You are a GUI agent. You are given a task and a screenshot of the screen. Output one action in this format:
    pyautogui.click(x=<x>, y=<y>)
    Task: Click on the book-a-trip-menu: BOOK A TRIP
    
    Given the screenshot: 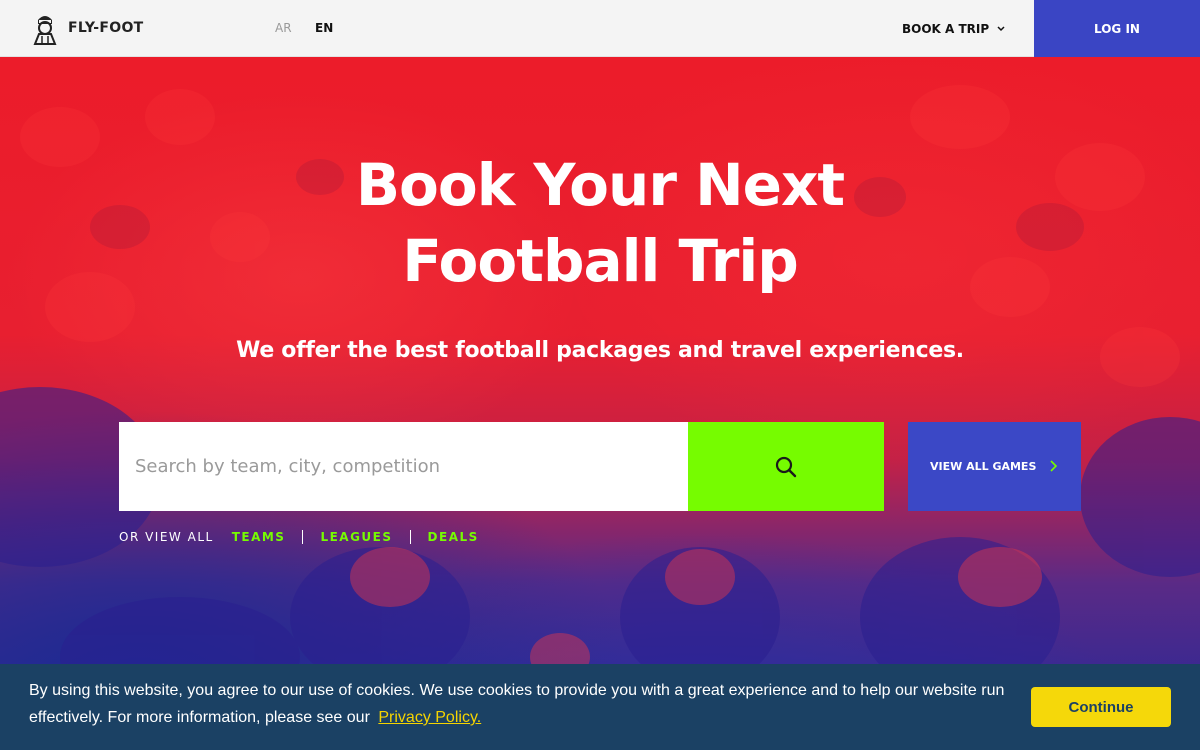 What is the action you would take?
    pyautogui.click(x=953, y=29)
    